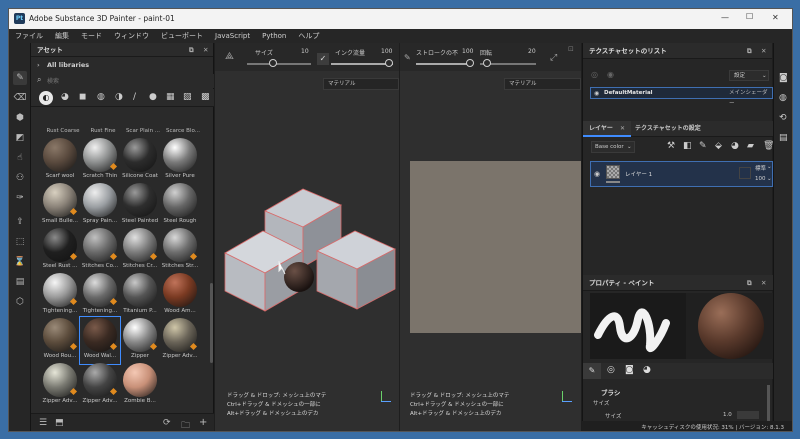  I want to click on material-mode-label-2d: マテリアル, so click(542, 84).